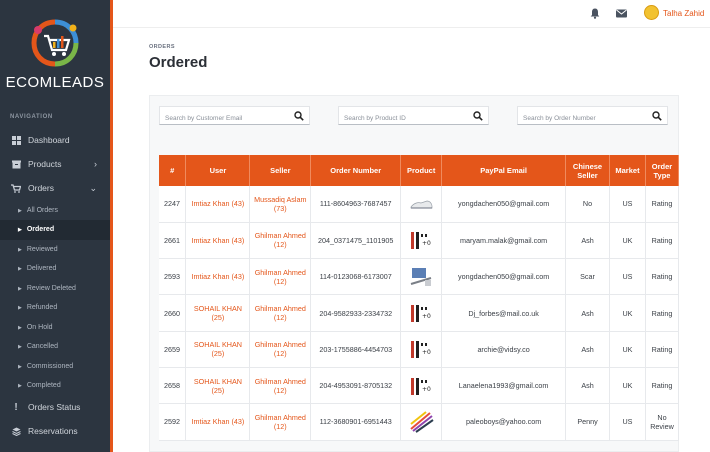  Describe the element at coordinates (42, 308) in the screenshot. I see `sidebar-subitem-label: Refunded` at that location.